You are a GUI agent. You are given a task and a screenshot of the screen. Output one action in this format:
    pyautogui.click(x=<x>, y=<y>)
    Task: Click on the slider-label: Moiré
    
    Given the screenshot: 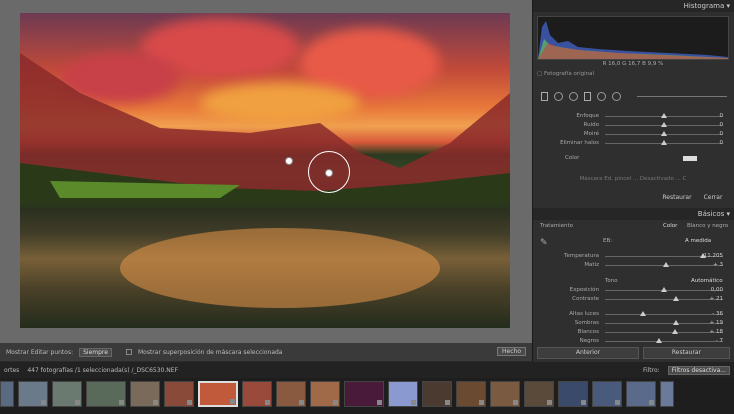 What is the action you would take?
    pyautogui.click(x=591, y=134)
    